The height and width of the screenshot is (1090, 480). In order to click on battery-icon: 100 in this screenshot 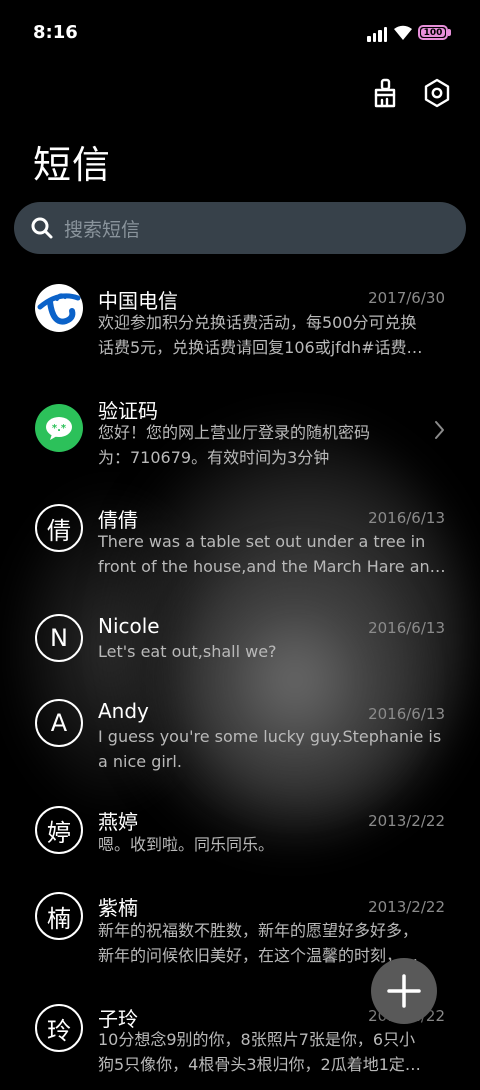, I will do `click(433, 32)`.